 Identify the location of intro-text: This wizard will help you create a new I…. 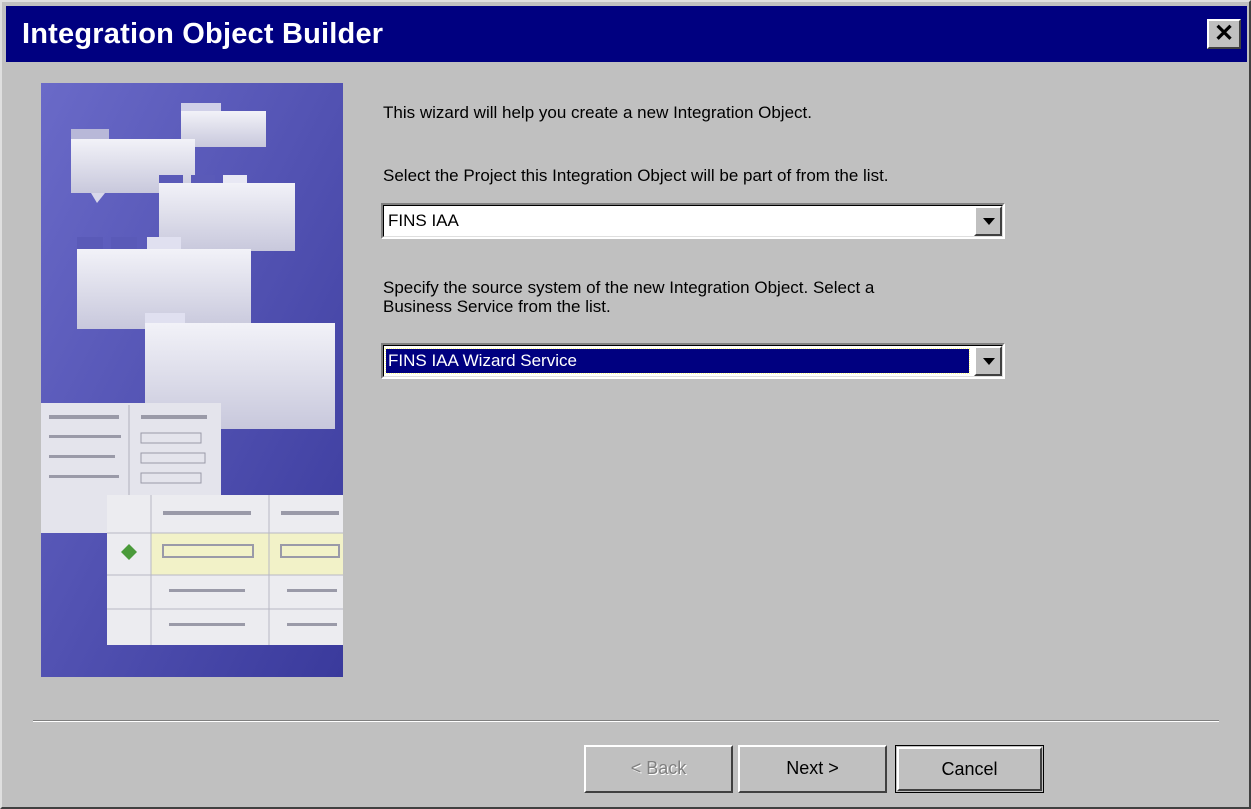
(597, 112).